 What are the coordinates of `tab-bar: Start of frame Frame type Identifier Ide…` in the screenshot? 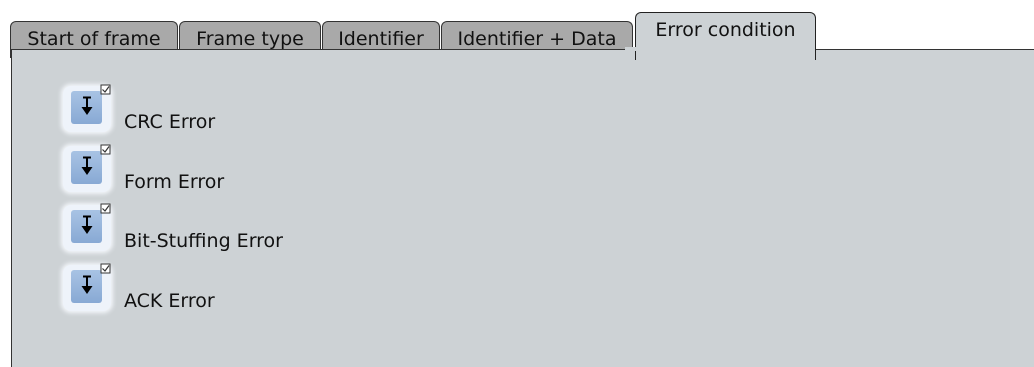 It's located at (522, 35).